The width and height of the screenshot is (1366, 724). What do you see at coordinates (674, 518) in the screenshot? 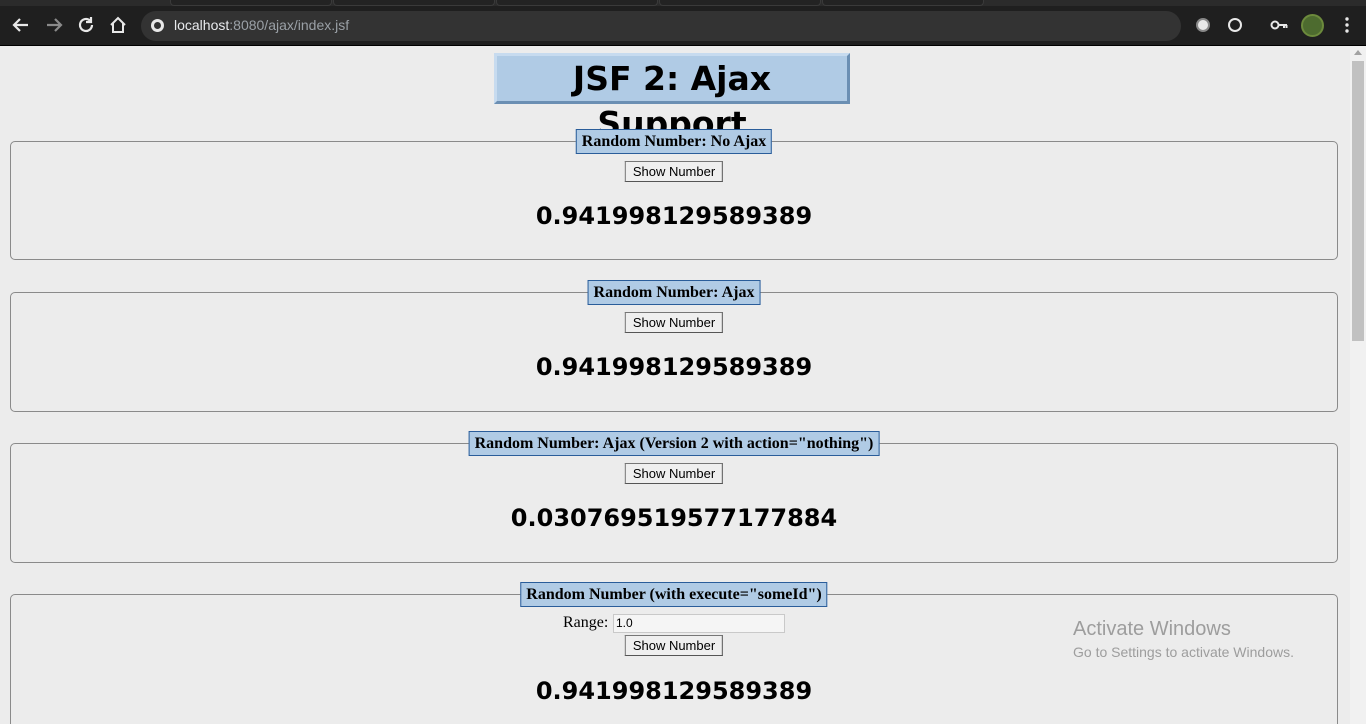
I see `random-number-value: 0.030769519577177884` at bounding box center [674, 518].